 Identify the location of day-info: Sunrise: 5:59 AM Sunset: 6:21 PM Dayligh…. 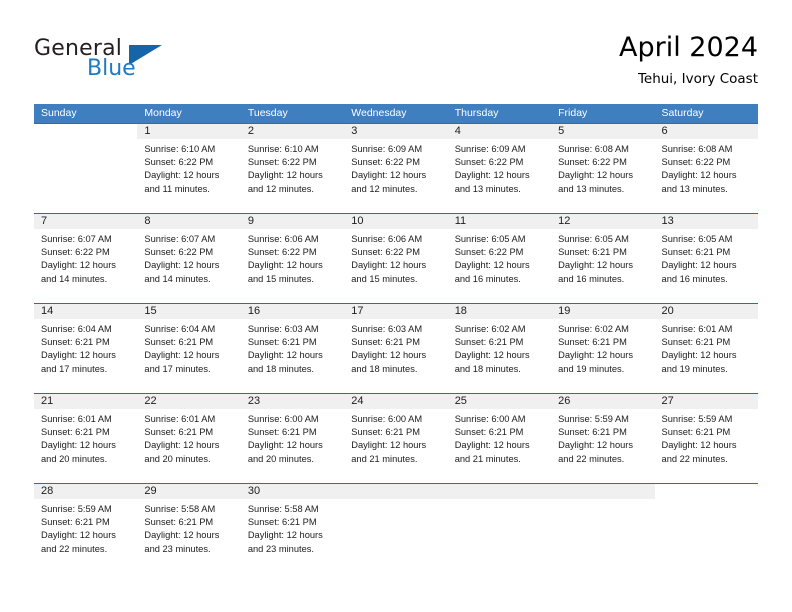
(85, 527).